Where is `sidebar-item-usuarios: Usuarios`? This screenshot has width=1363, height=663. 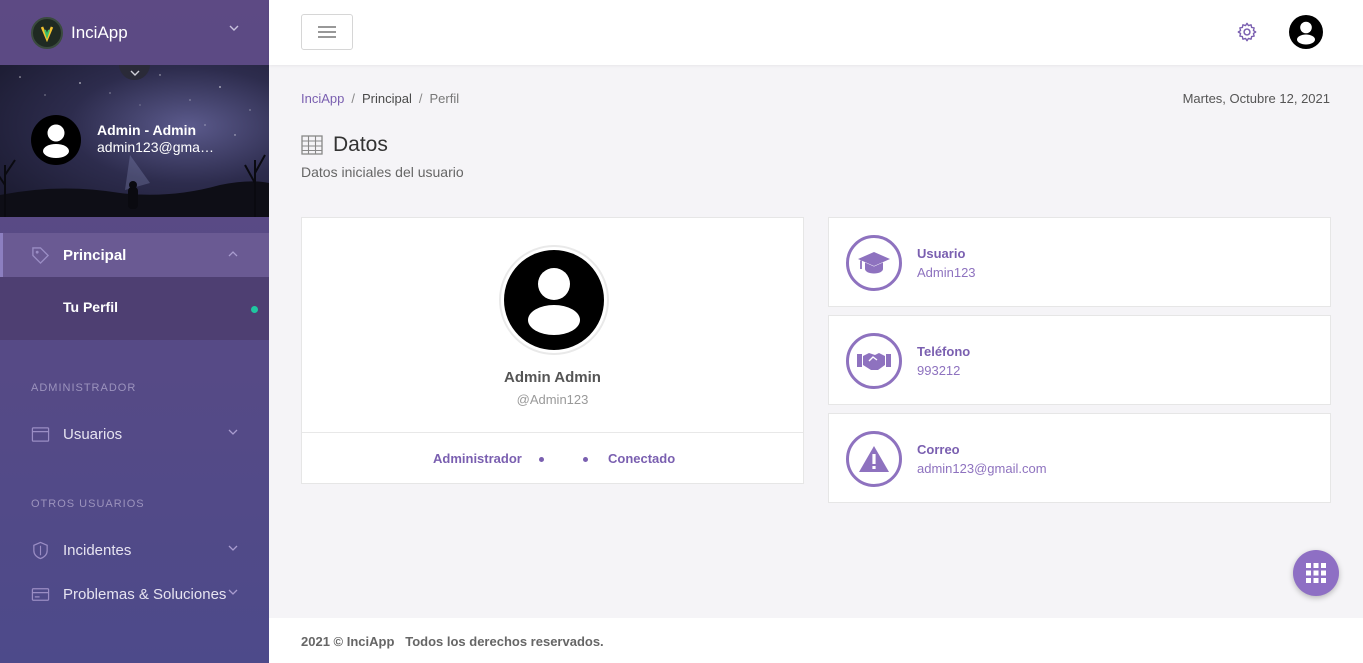
sidebar-item-usuarios: Usuarios is located at coordinates (134, 434).